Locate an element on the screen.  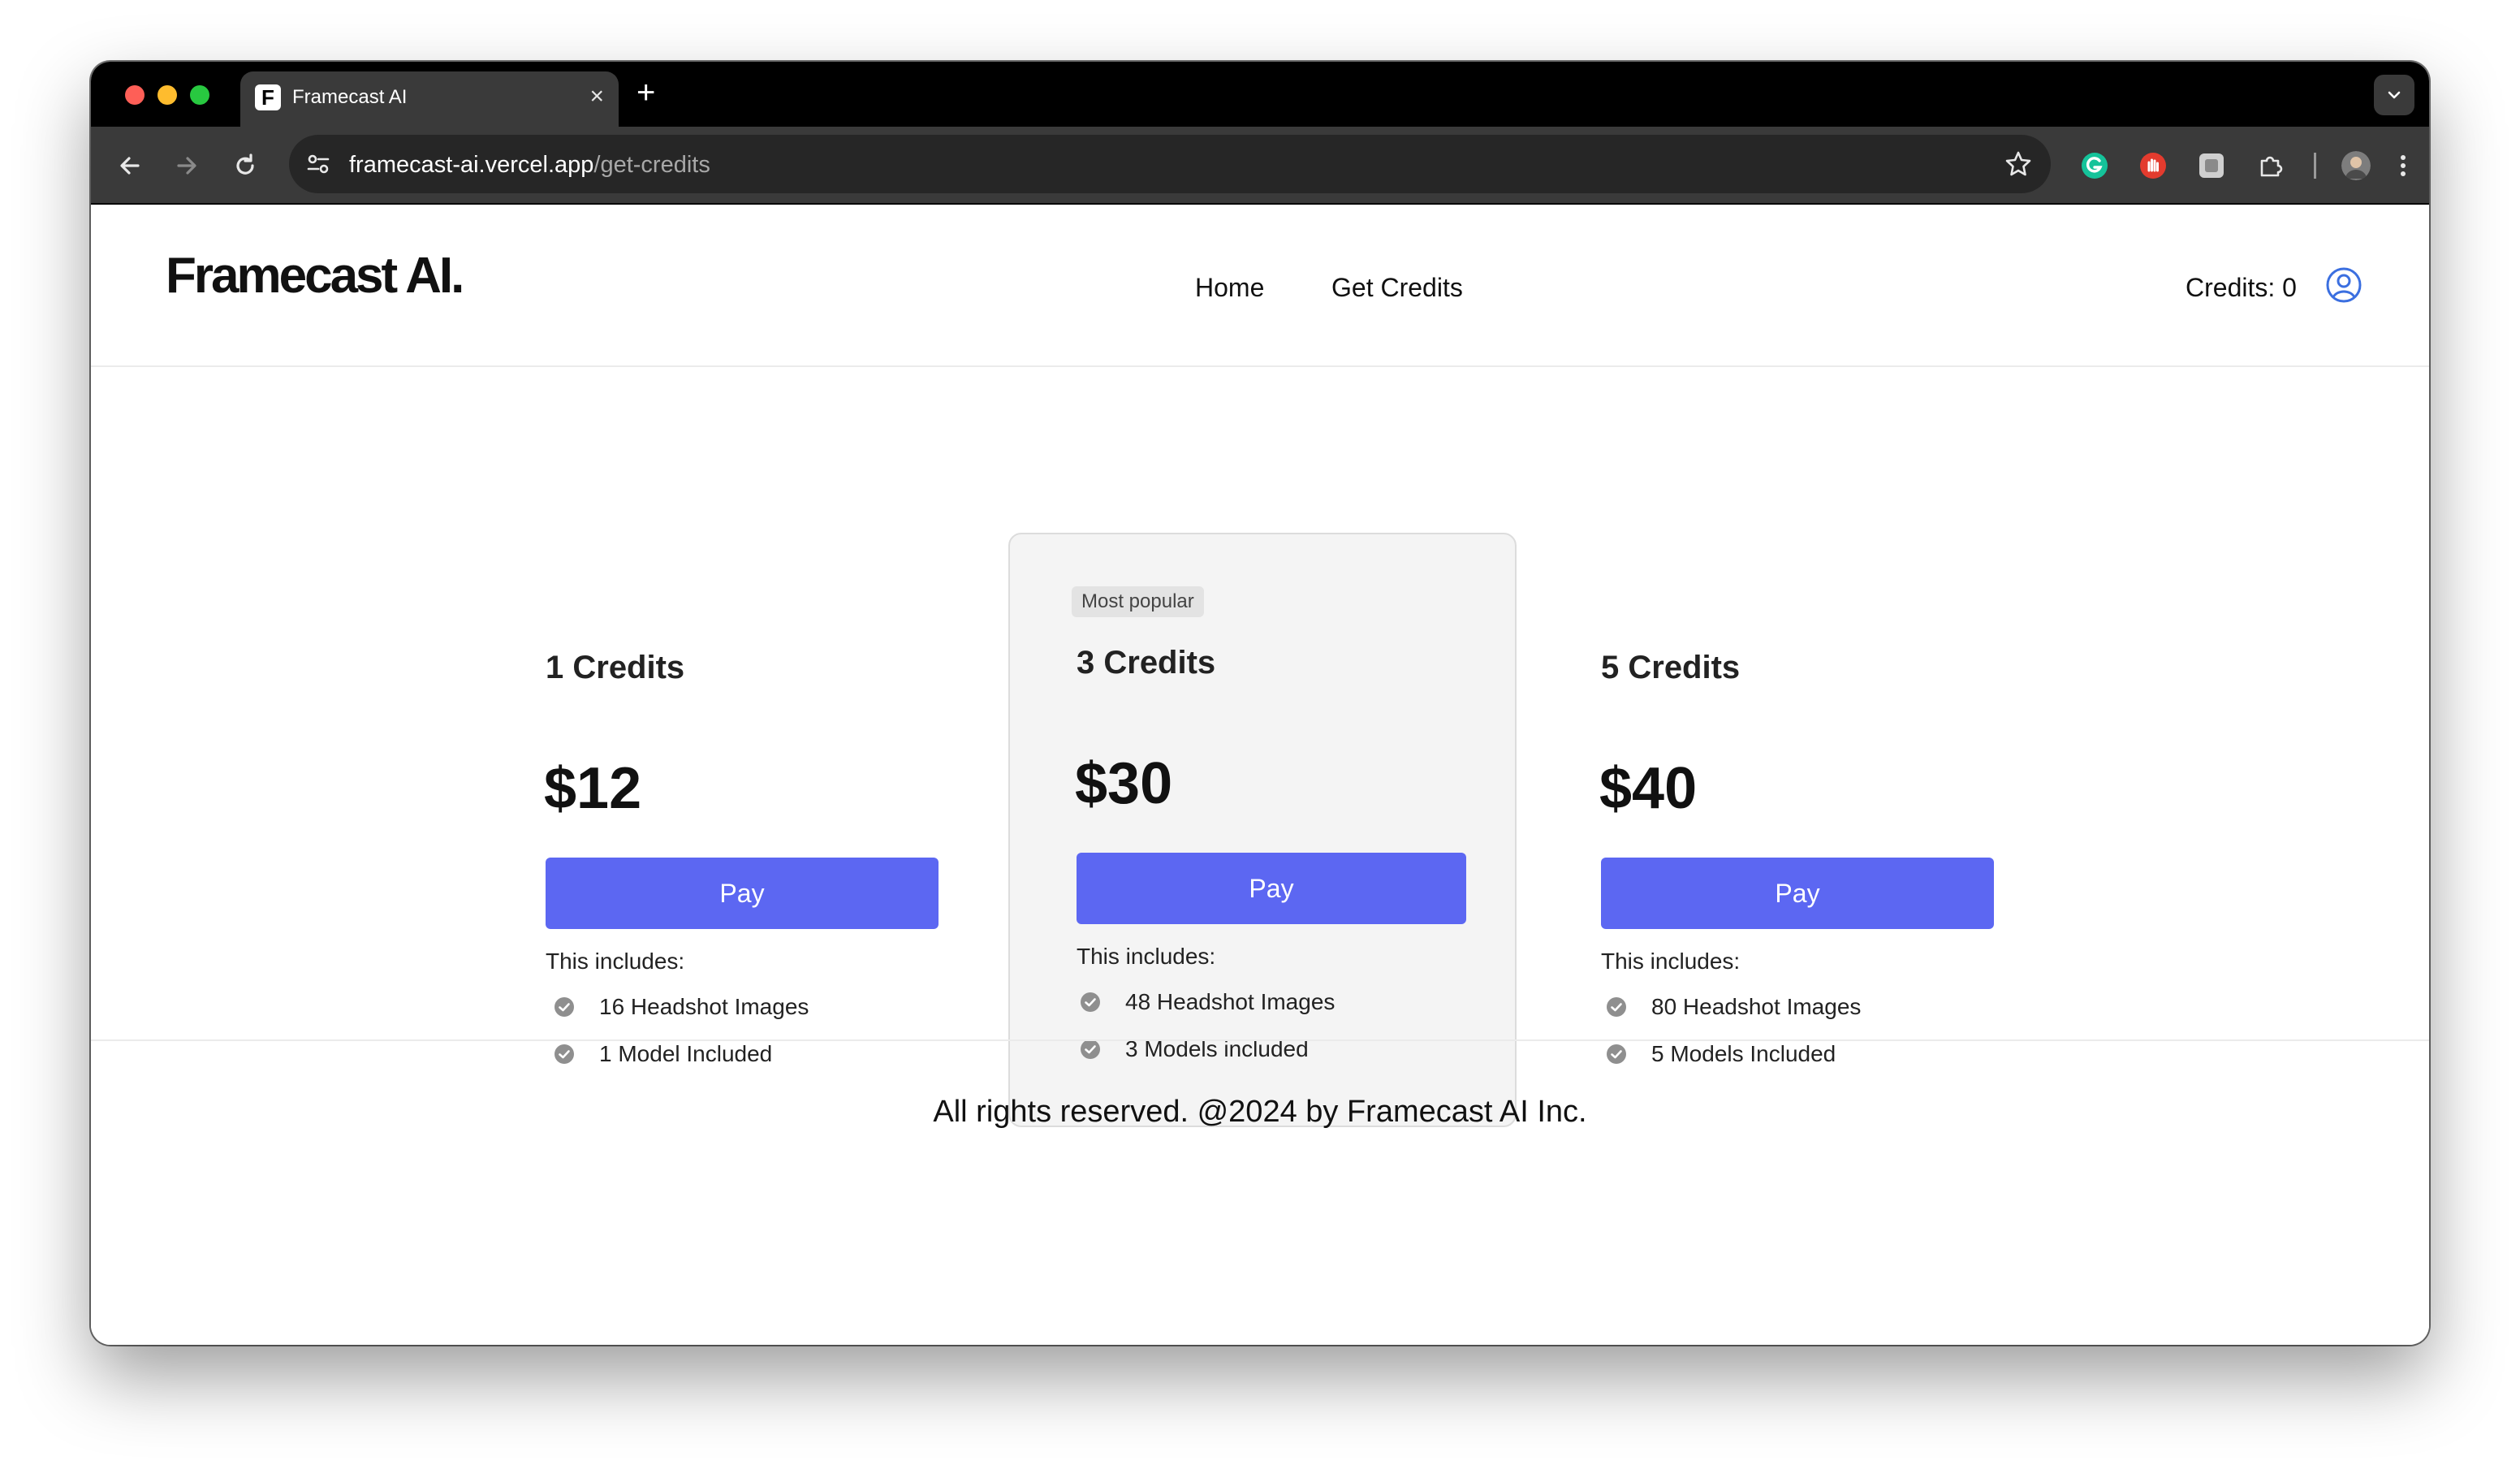
kebab-menu-icon is located at coordinates (2403, 165).